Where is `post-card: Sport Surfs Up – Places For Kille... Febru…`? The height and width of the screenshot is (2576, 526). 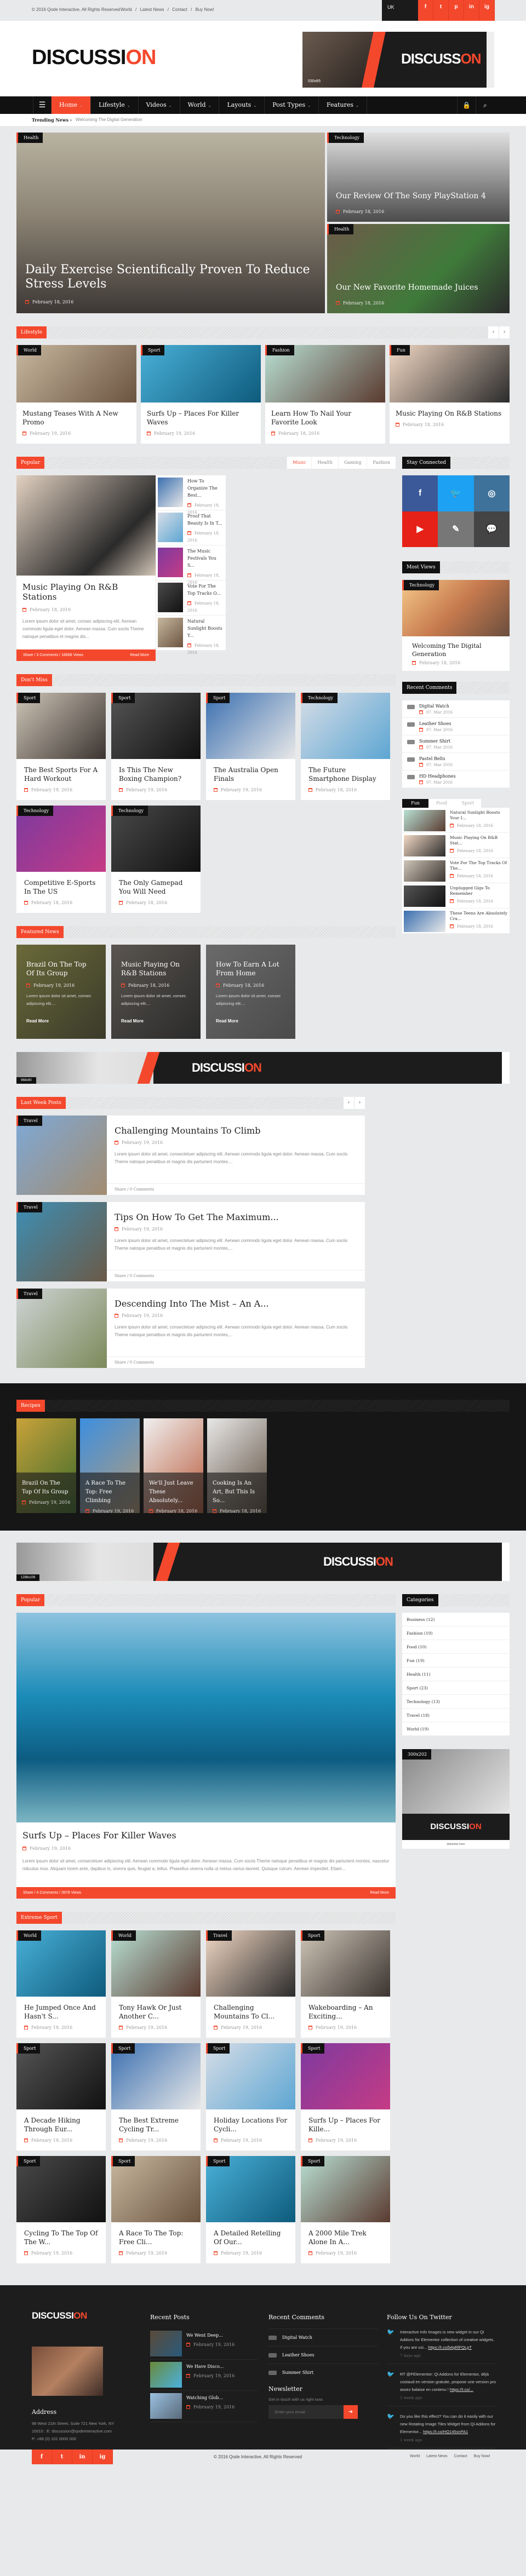 post-card: Sport Surfs Up – Places For Kille... Febru… is located at coordinates (345, 2096).